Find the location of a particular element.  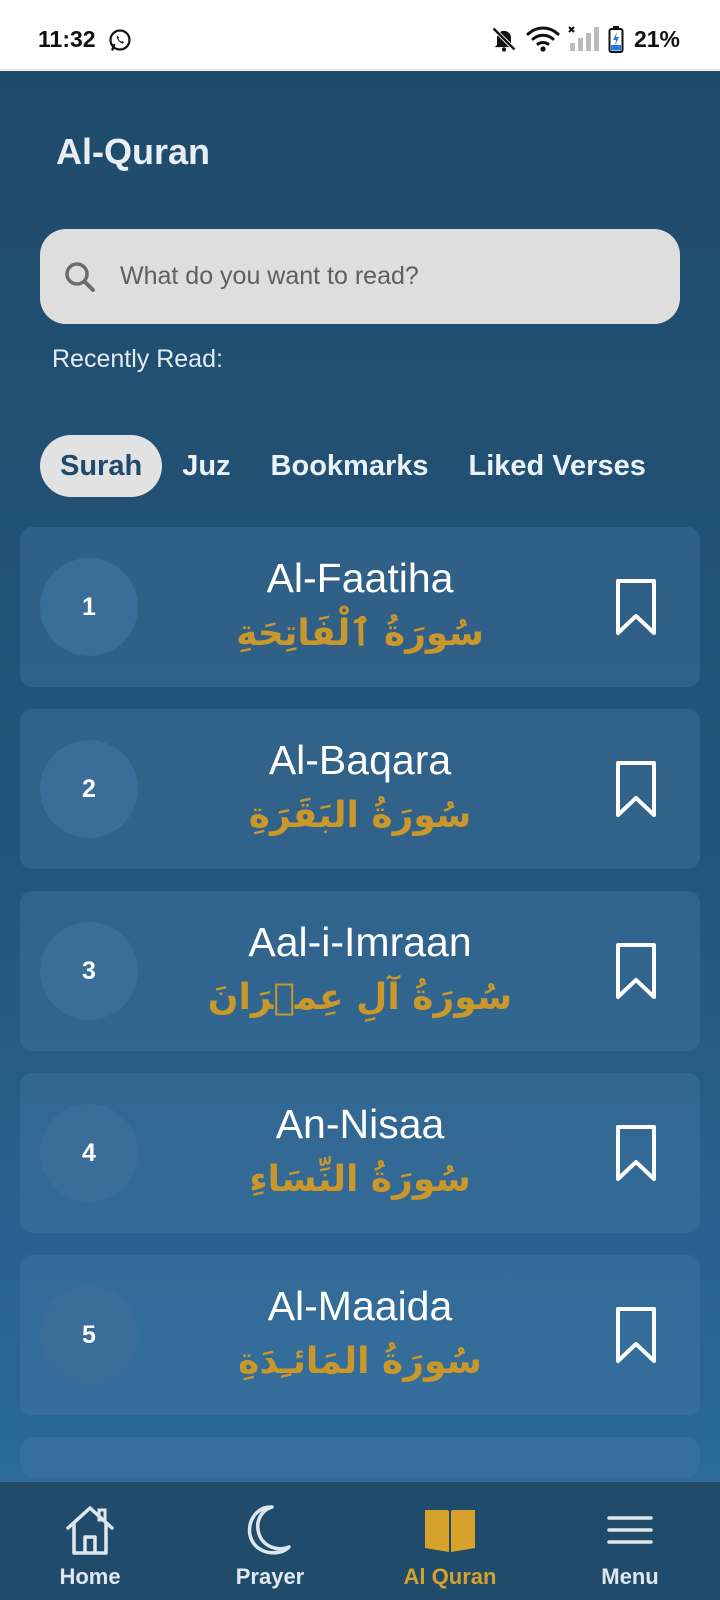

nav-menu-label: Menu is located at coordinates (630, 1576).